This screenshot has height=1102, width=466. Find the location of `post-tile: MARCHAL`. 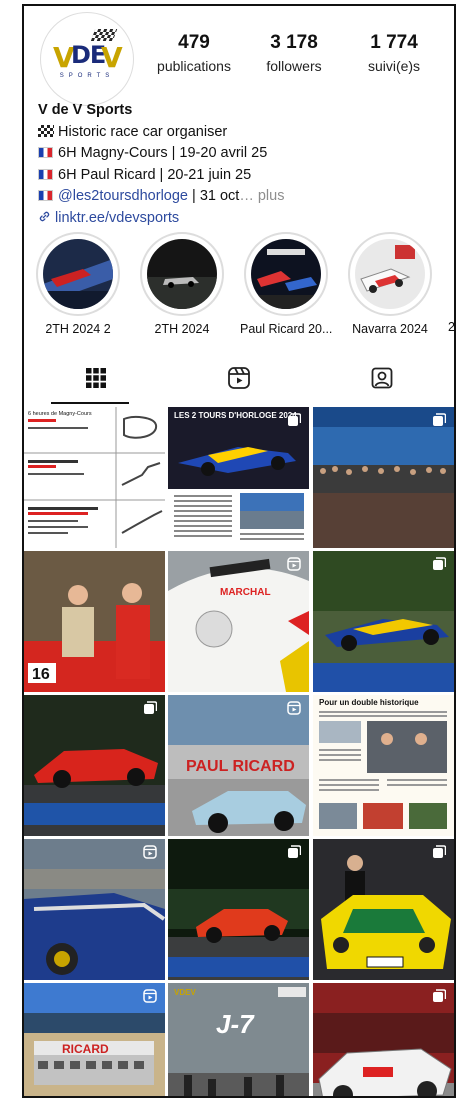

post-tile: MARCHAL is located at coordinates (238, 621).